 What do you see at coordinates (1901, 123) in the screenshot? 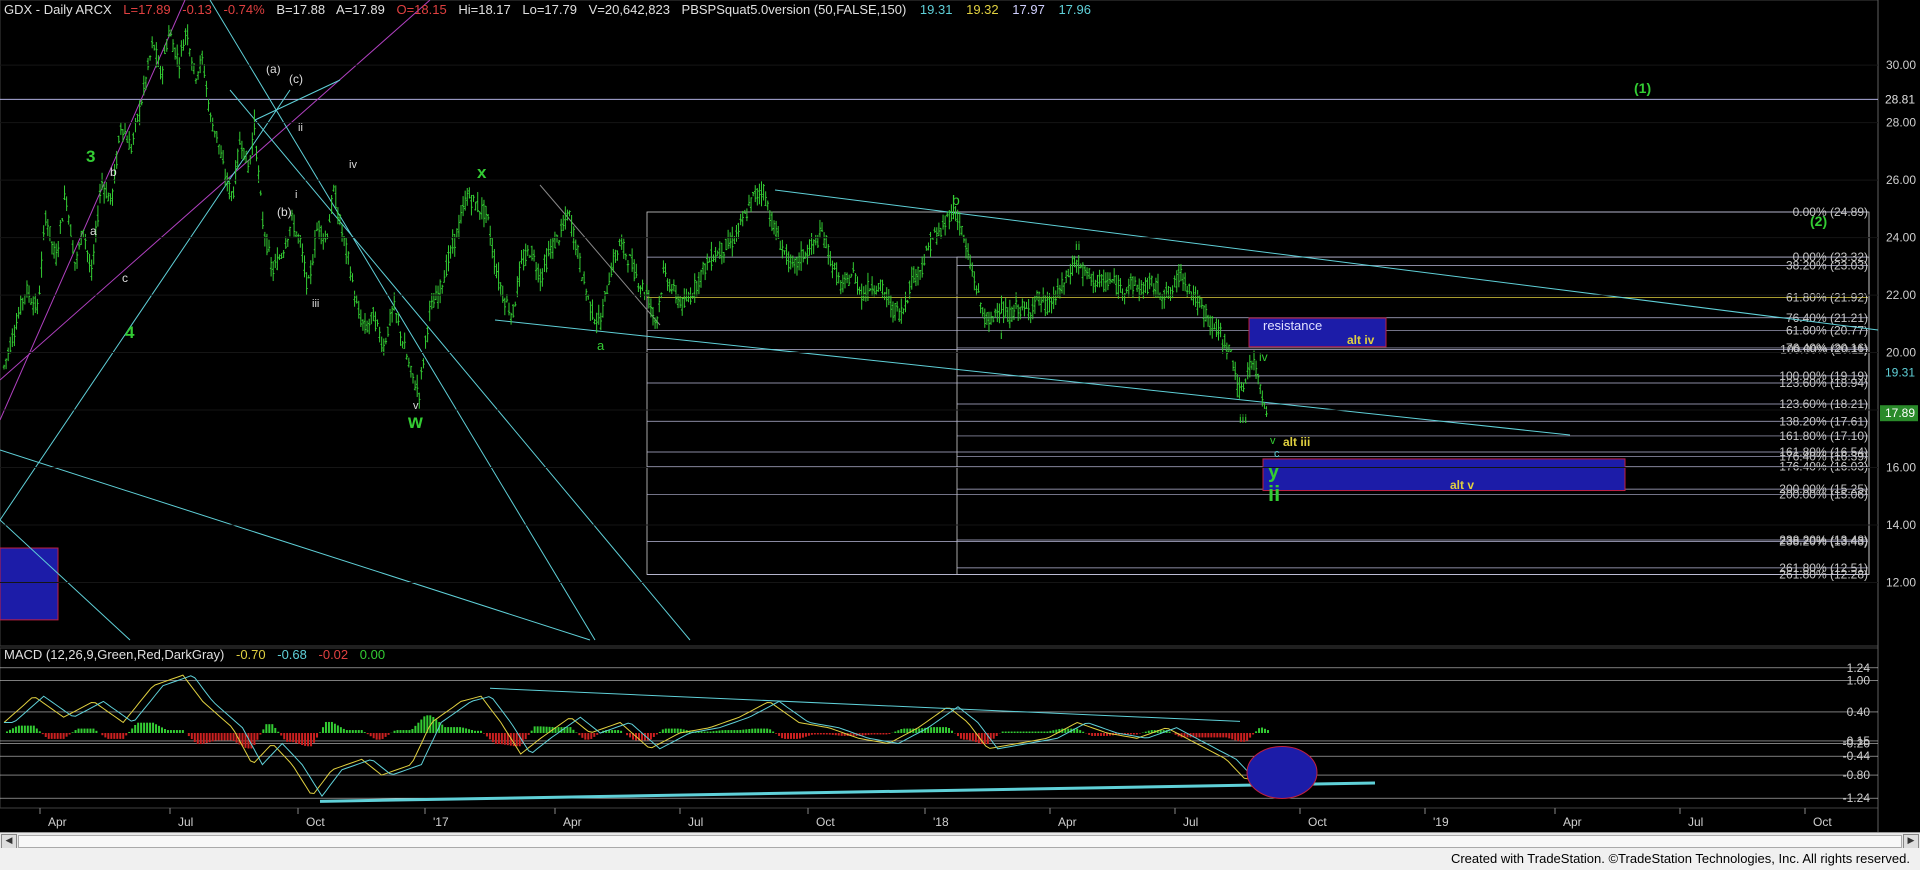
I see `price-tick-label: 28.00` at bounding box center [1901, 123].